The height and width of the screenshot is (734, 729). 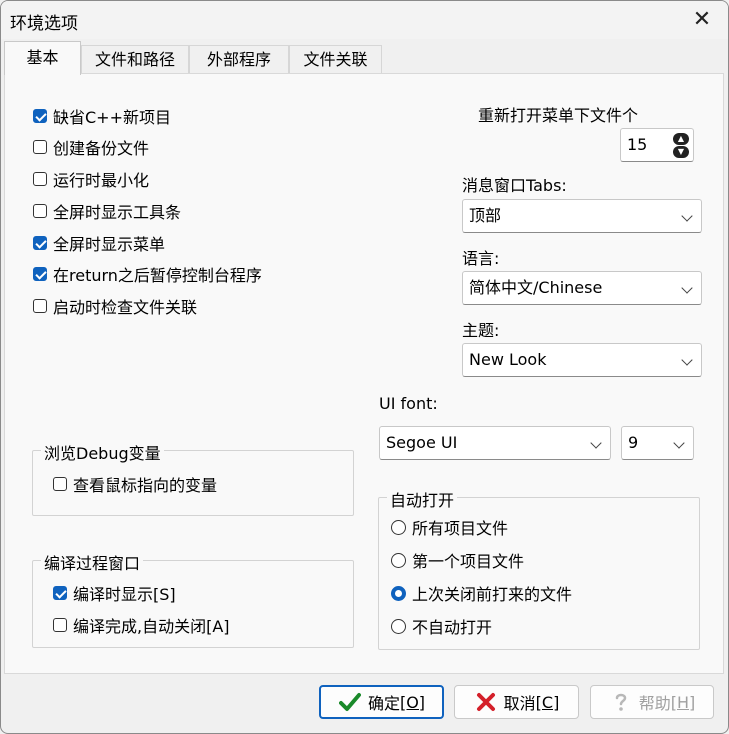 What do you see at coordinates (460, 528) in the screenshot?
I see `radio-label: 所有项目文件` at bounding box center [460, 528].